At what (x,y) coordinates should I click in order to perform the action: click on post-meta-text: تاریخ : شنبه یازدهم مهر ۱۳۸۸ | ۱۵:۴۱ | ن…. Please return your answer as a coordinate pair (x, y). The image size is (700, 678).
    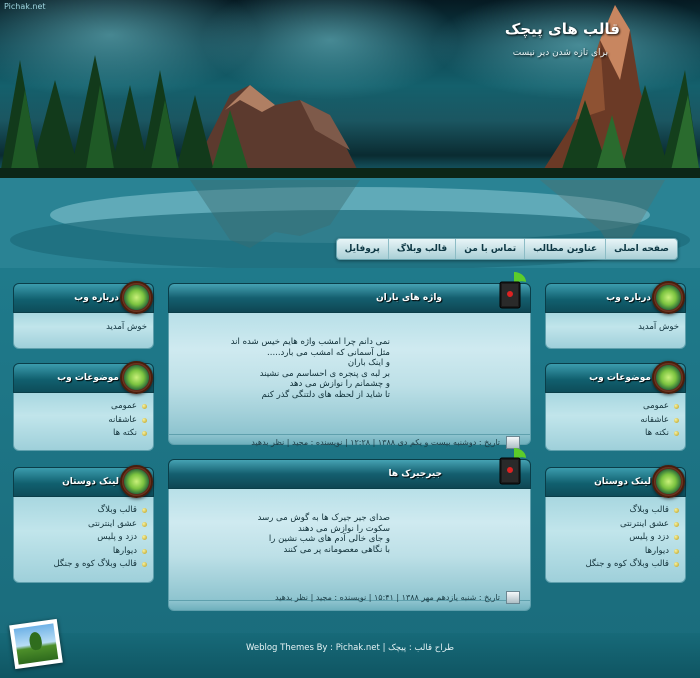
    Looking at the image, I should click on (387, 597).